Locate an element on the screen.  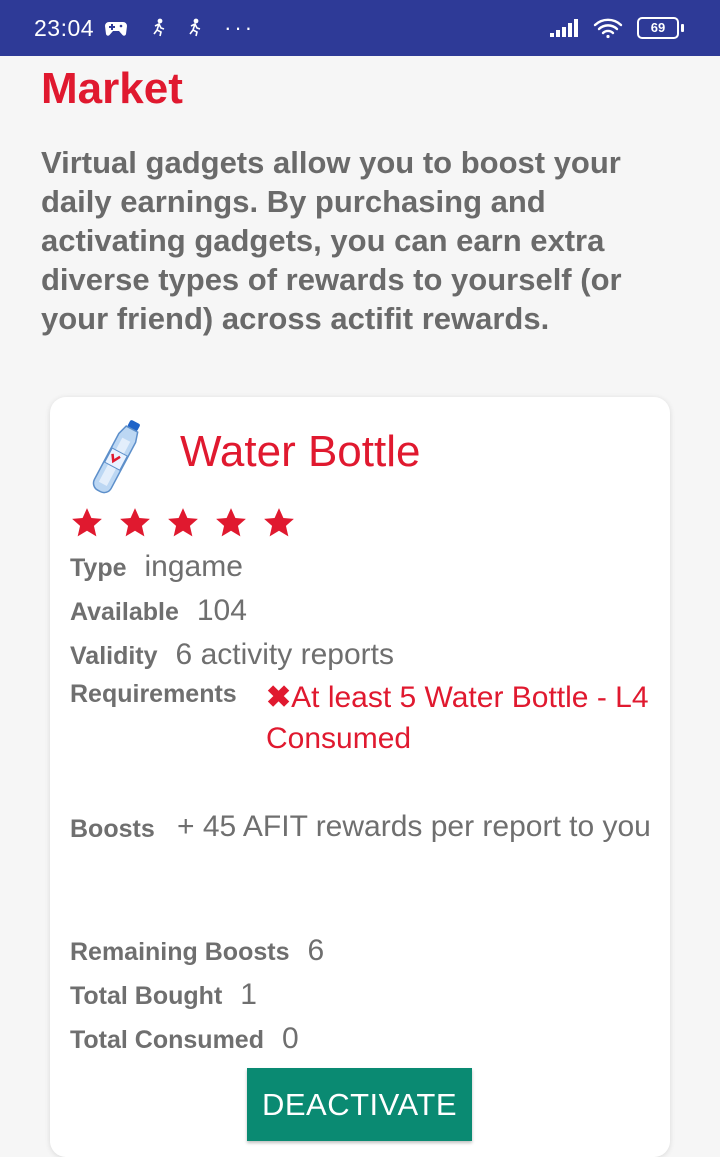
battery-level: 69 is located at coordinates (658, 28).